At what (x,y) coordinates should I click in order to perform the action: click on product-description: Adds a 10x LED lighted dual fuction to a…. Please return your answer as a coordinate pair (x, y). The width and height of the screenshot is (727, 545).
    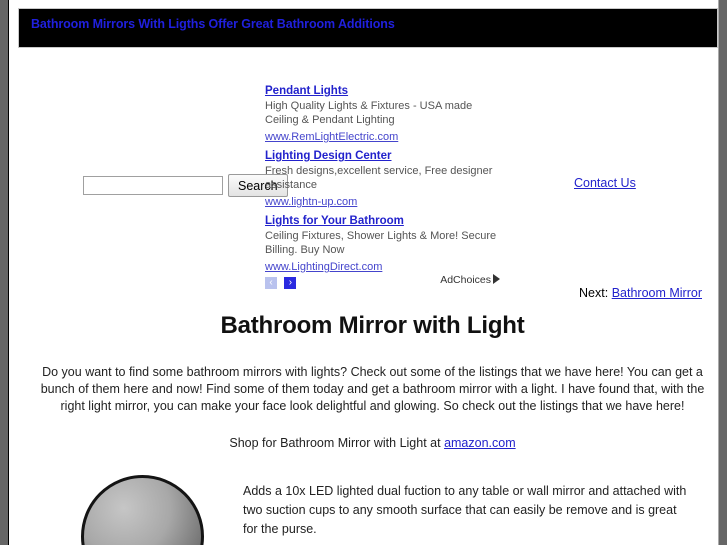
    Looking at the image, I should click on (465, 510).